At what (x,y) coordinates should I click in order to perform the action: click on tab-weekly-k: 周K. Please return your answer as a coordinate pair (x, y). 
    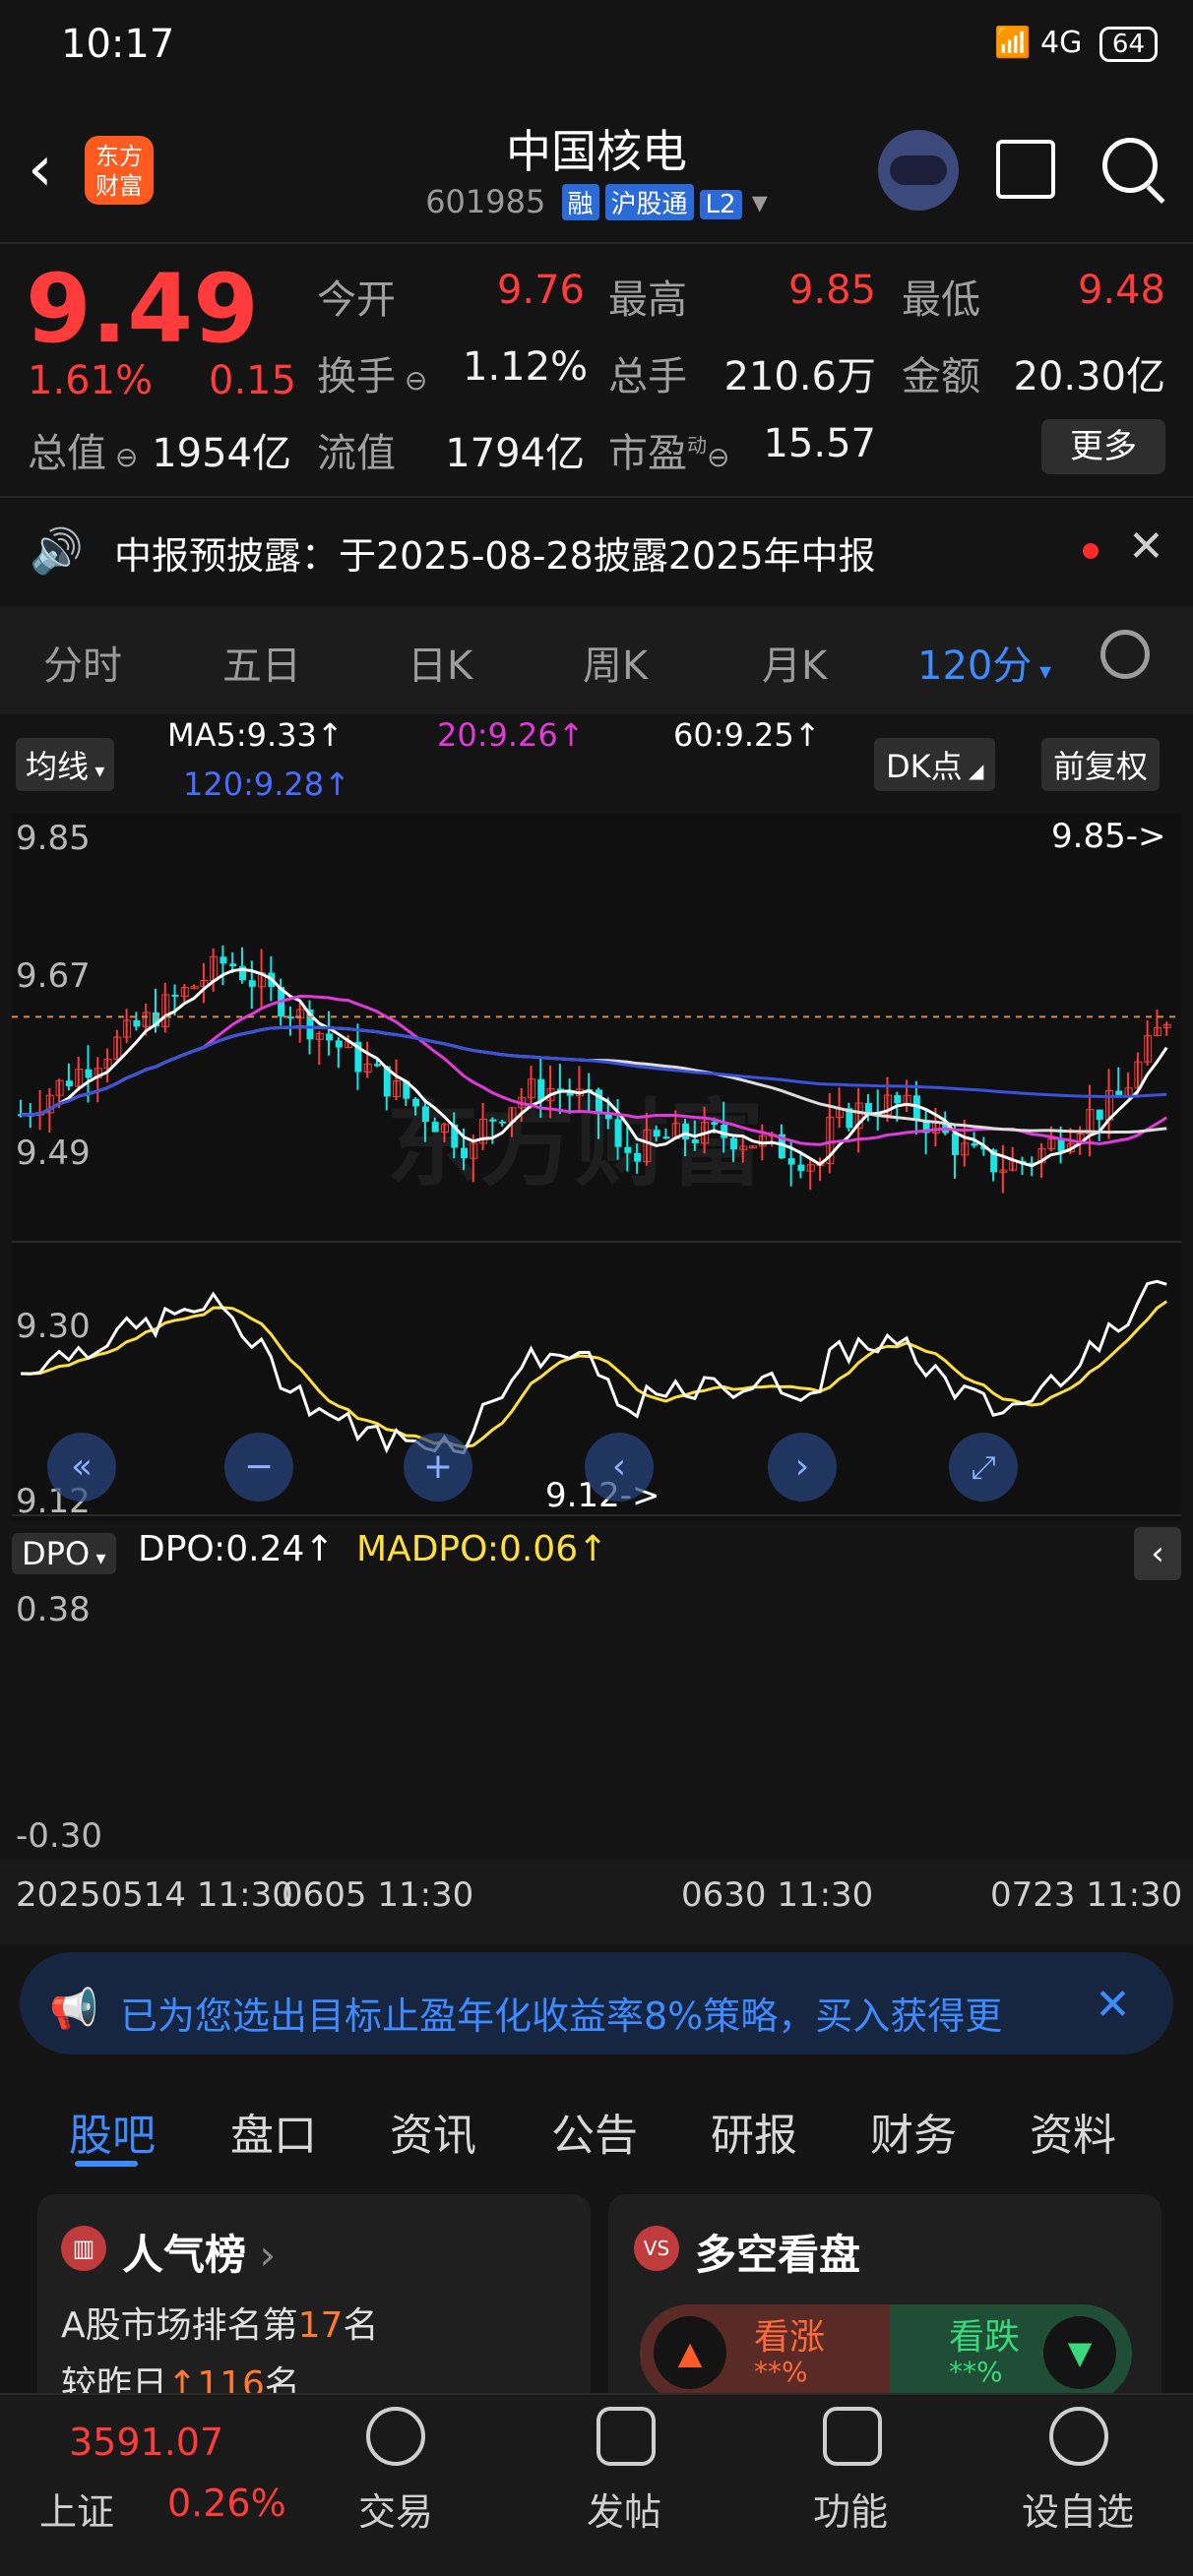
    Looking at the image, I should click on (615, 662).